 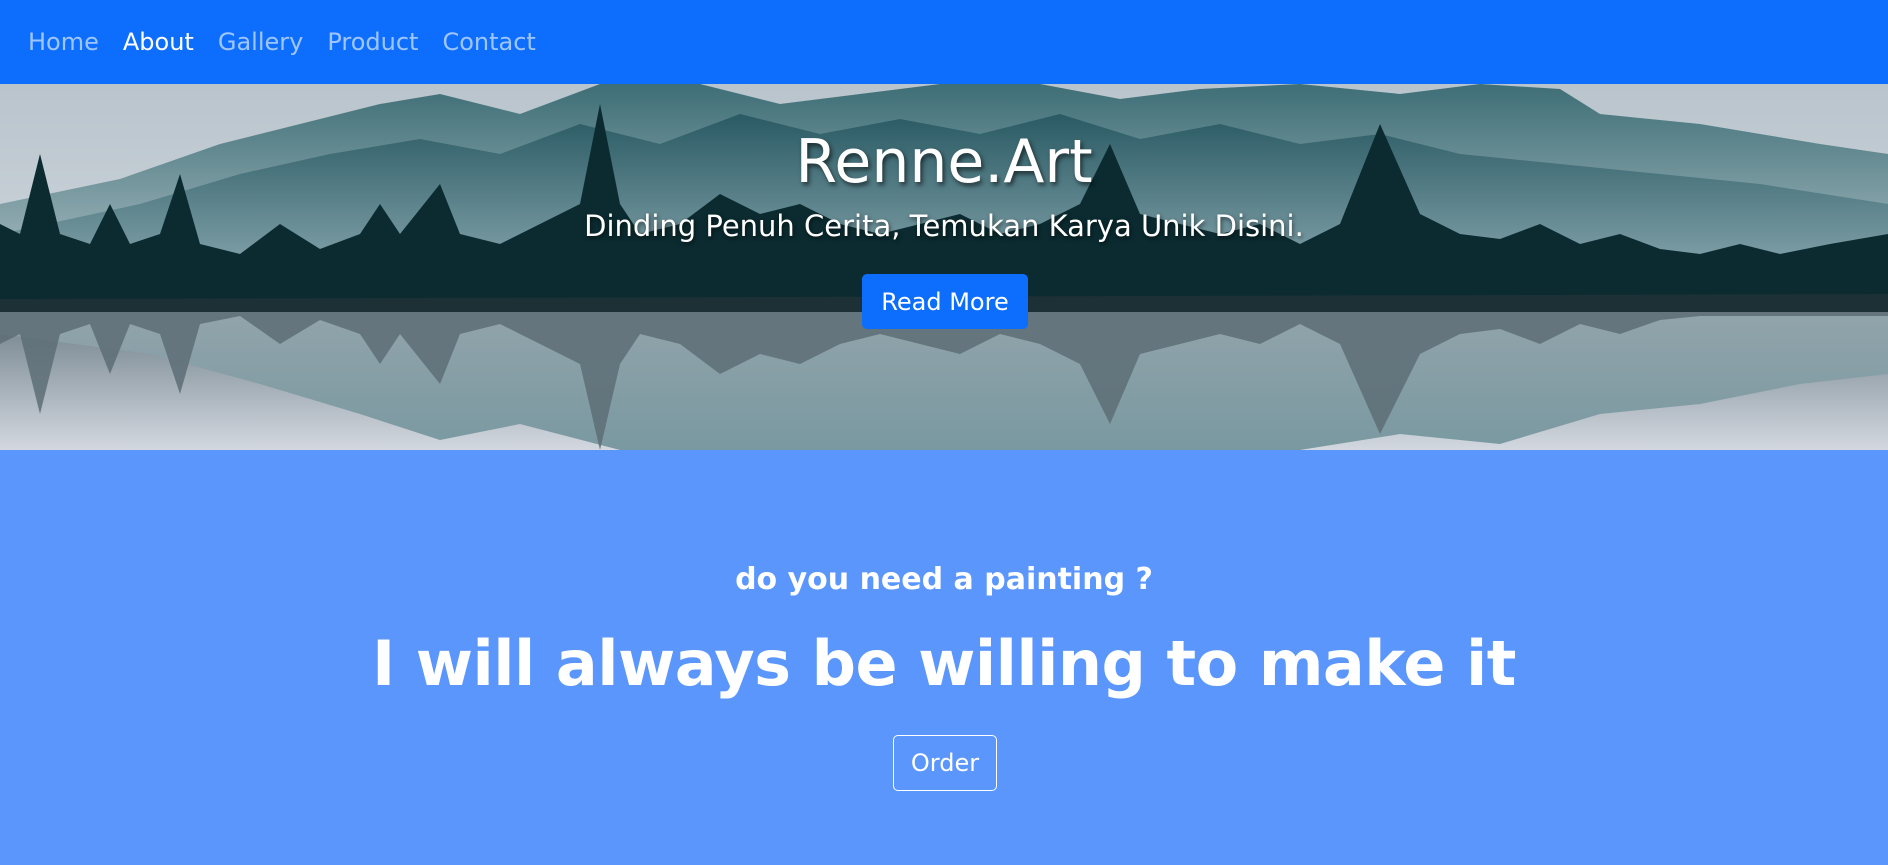 What do you see at coordinates (158, 42) in the screenshot?
I see `nav-link-about: About` at bounding box center [158, 42].